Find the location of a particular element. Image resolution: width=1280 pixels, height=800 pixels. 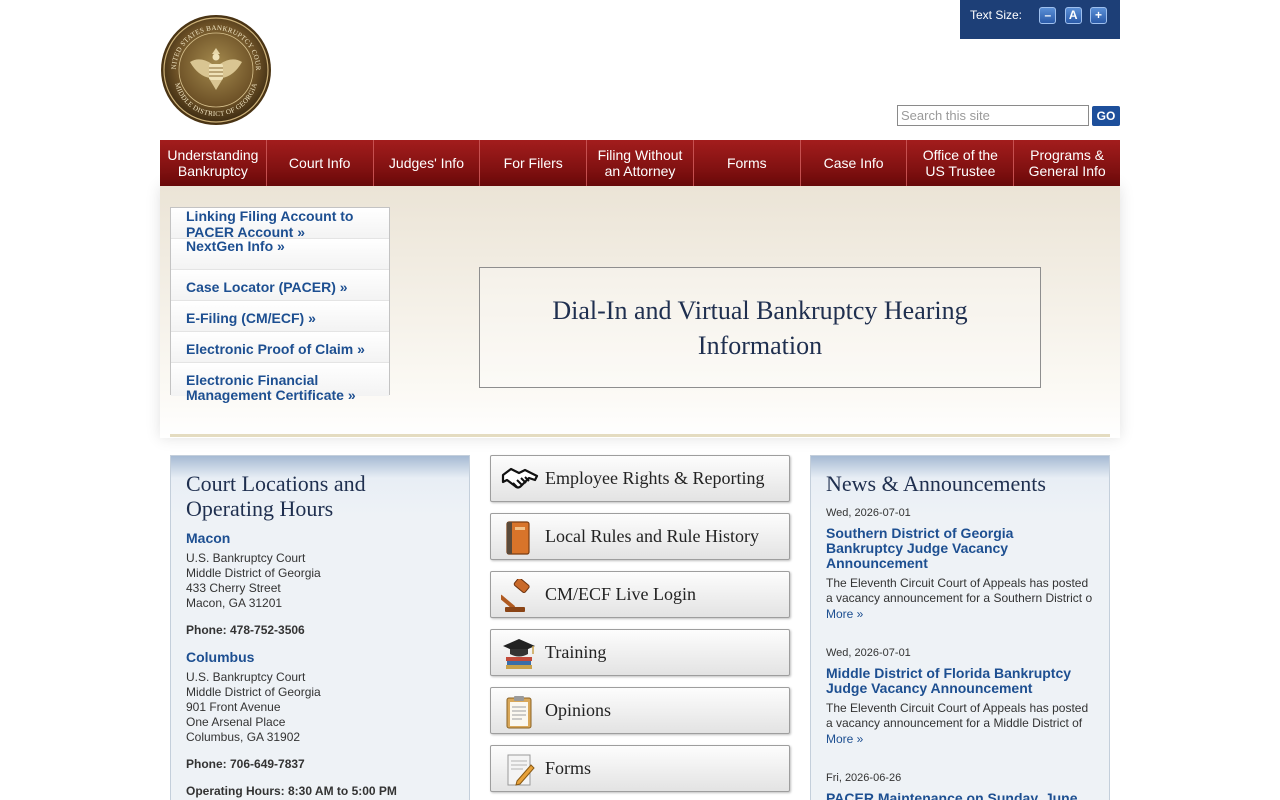

form-pencil-icon is located at coordinates (521, 770).